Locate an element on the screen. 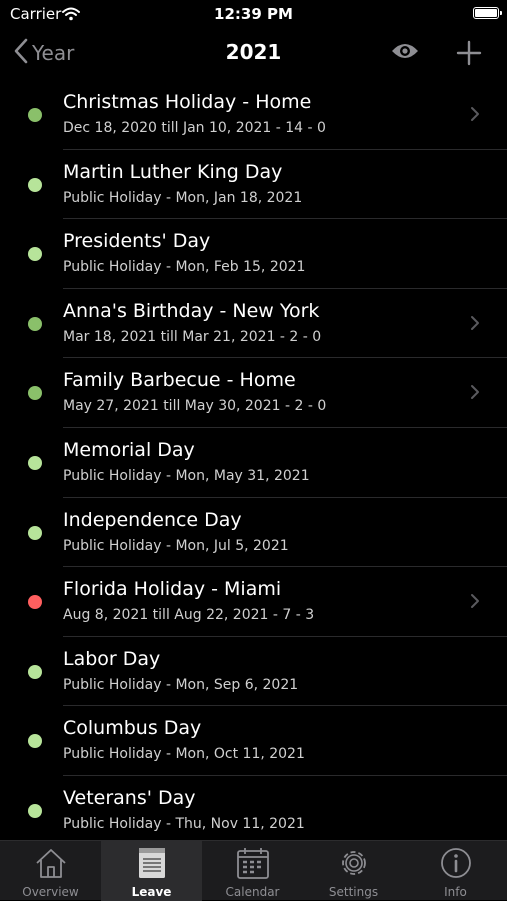  item-subtitle: Public Holiday - Mon, Oct 11, 2021 is located at coordinates (184, 754).